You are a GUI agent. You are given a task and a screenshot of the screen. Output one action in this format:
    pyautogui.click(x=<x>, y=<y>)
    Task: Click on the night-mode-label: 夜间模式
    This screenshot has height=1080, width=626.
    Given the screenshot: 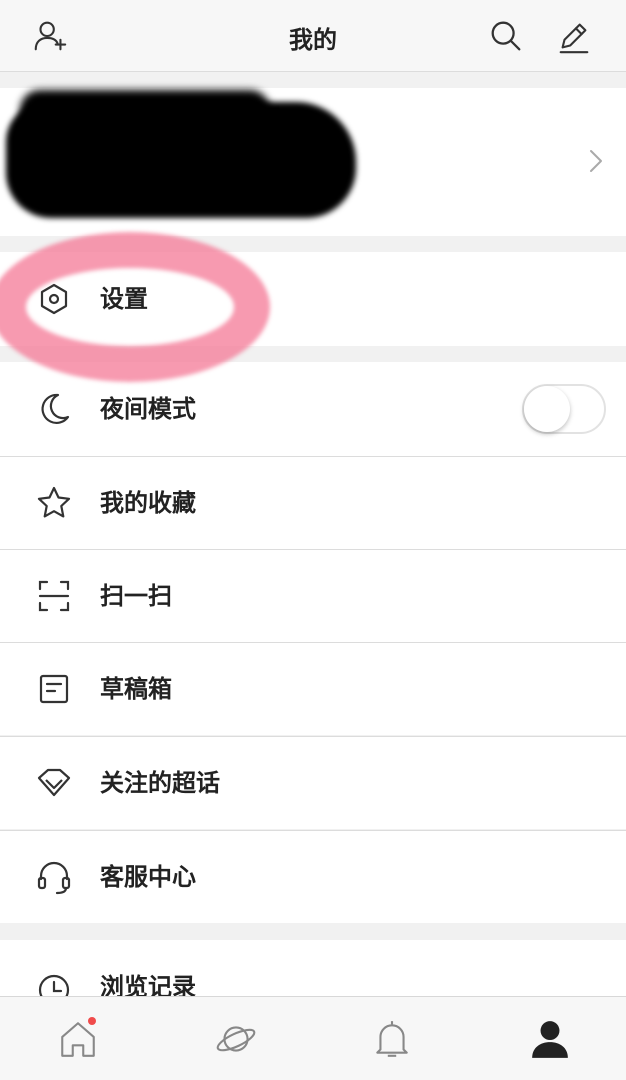 What is the action you would take?
    pyautogui.click(x=148, y=409)
    